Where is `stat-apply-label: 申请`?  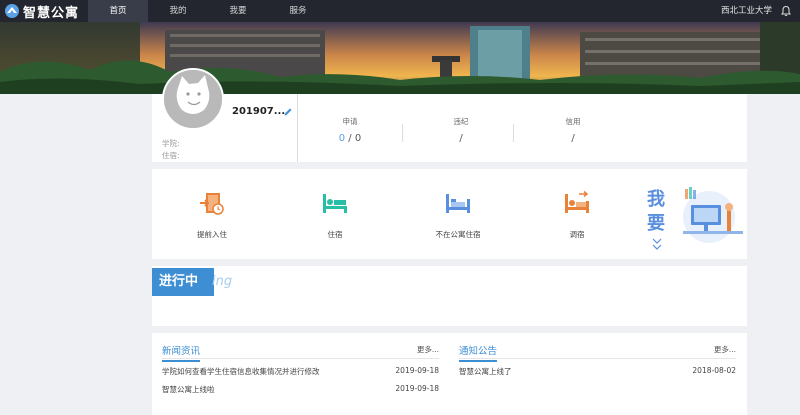 stat-apply-label: 申请 is located at coordinates (350, 121).